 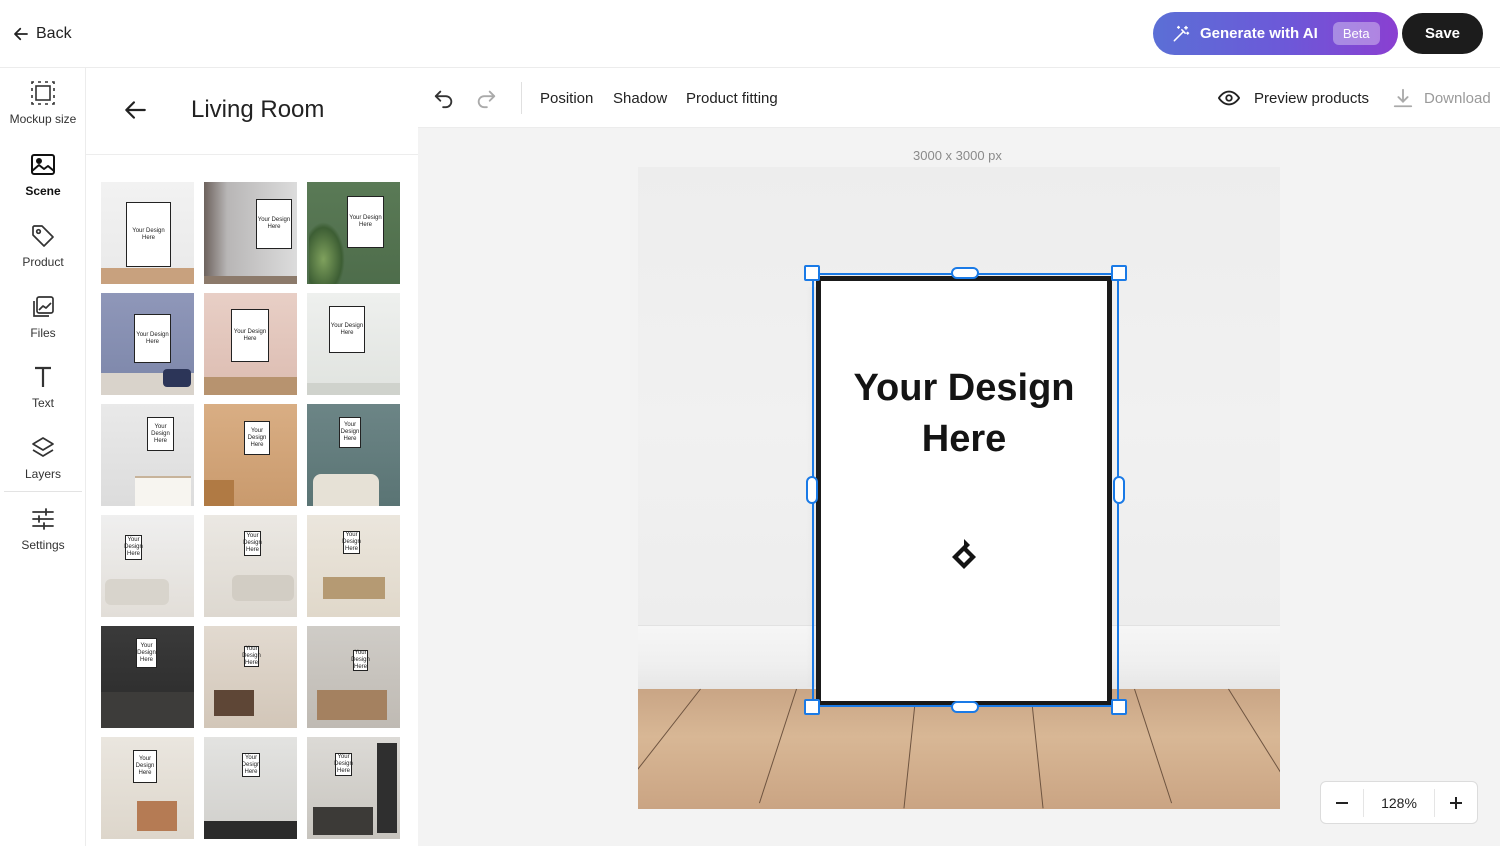 I want to click on rail-label: Text, so click(x=42, y=403).